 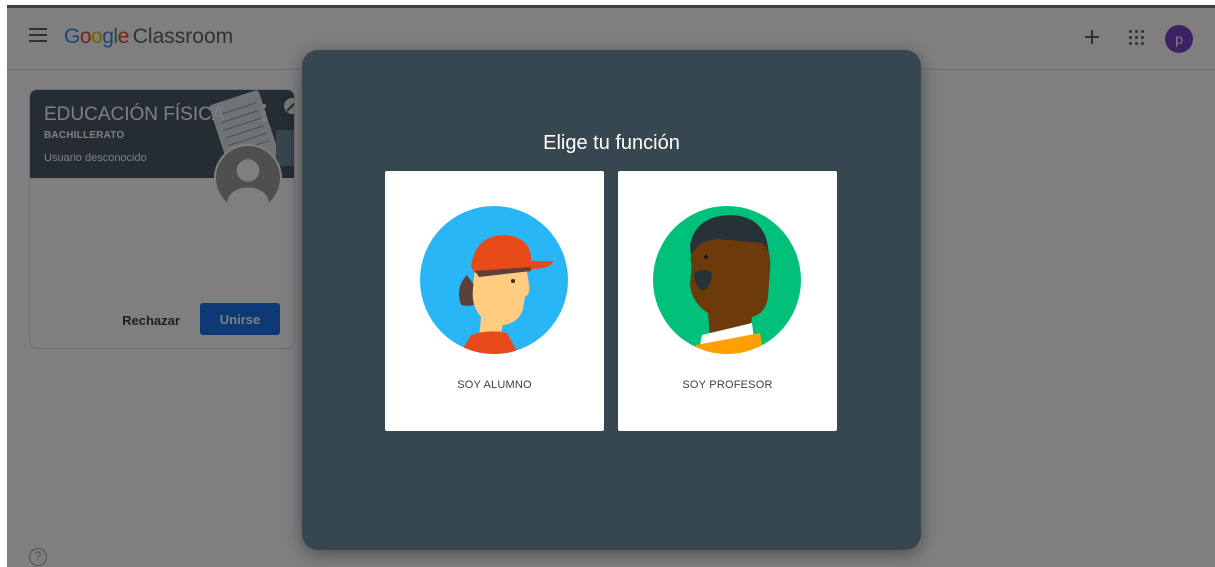 I want to click on teacher-role-label: SOY PROFESOR, so click(x=727, y=385).